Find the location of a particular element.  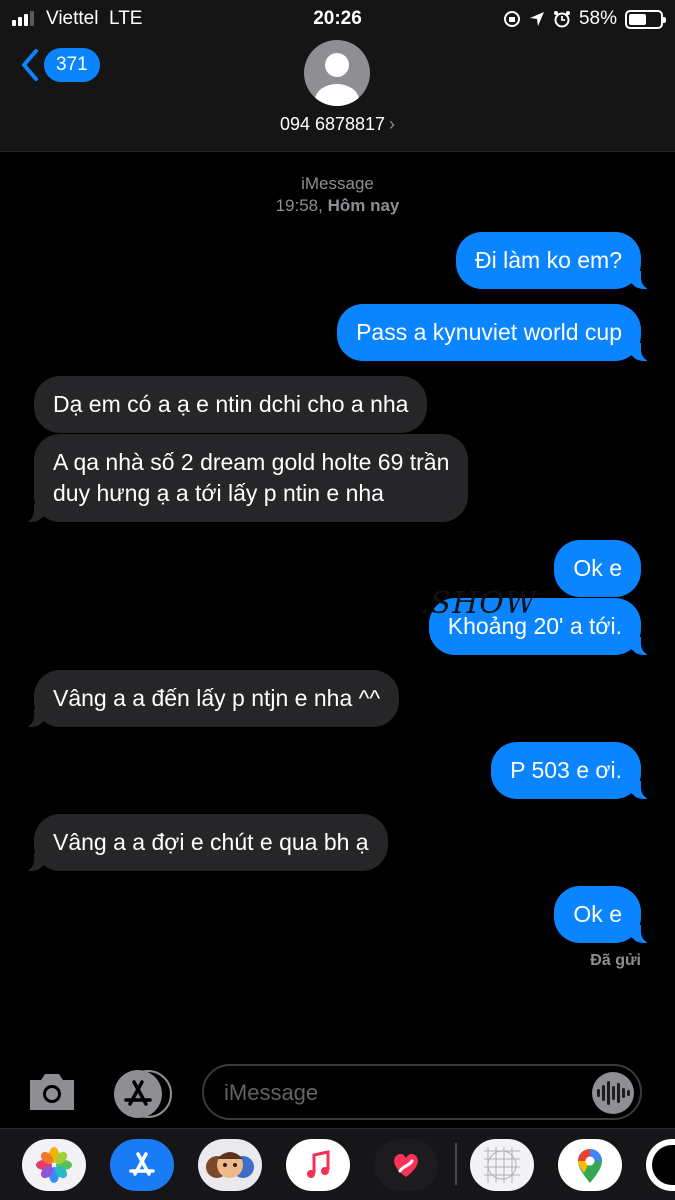

conversation-header: Viettel LTE 20:26 58% 371 094 6878817 › is located at coordinates (337, 76).